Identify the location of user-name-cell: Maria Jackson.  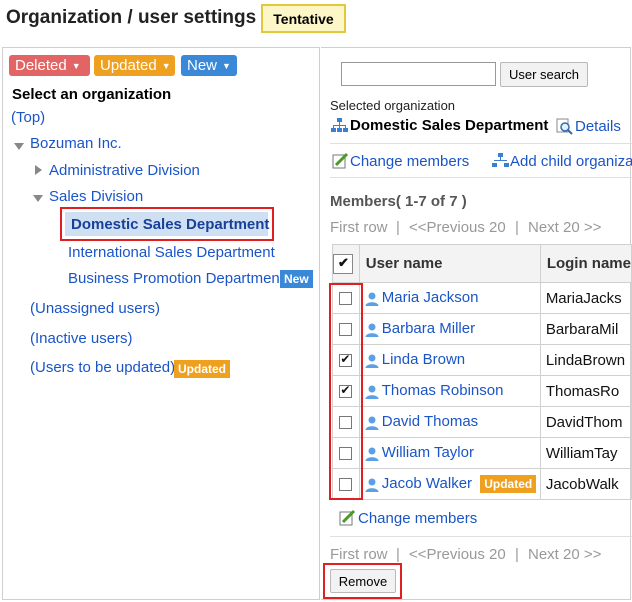
(449, 298).